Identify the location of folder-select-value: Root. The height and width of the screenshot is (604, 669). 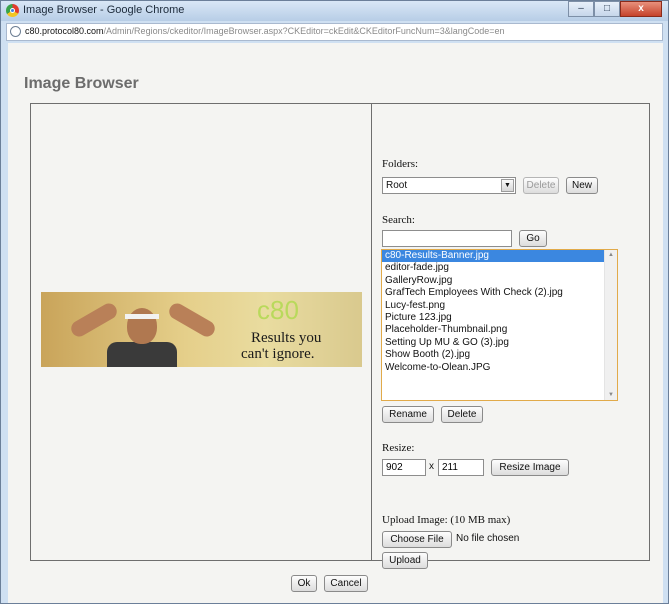
(397, 185).